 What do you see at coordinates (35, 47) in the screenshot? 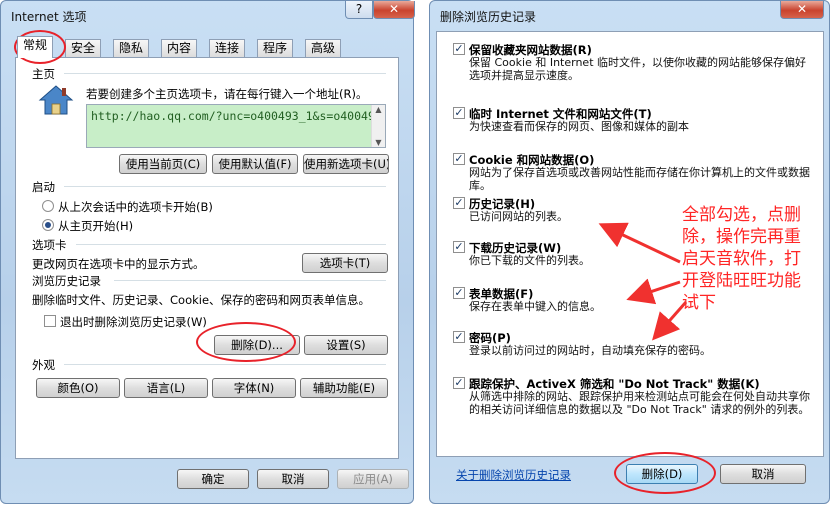
I see `tab-general: 常规` at bounding box center [35, 47].